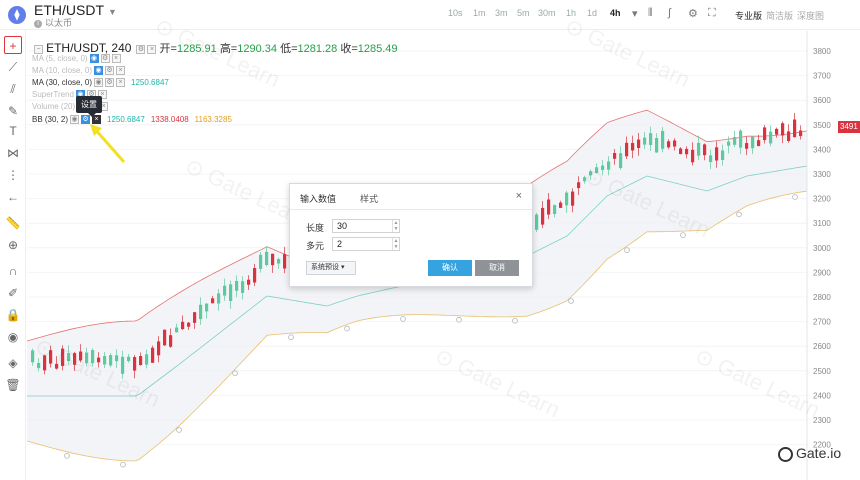  What do you see at coordinates (479, 13) in the screenshot?
I see `interval-1m: 1m` at bounding box center [479, 13].